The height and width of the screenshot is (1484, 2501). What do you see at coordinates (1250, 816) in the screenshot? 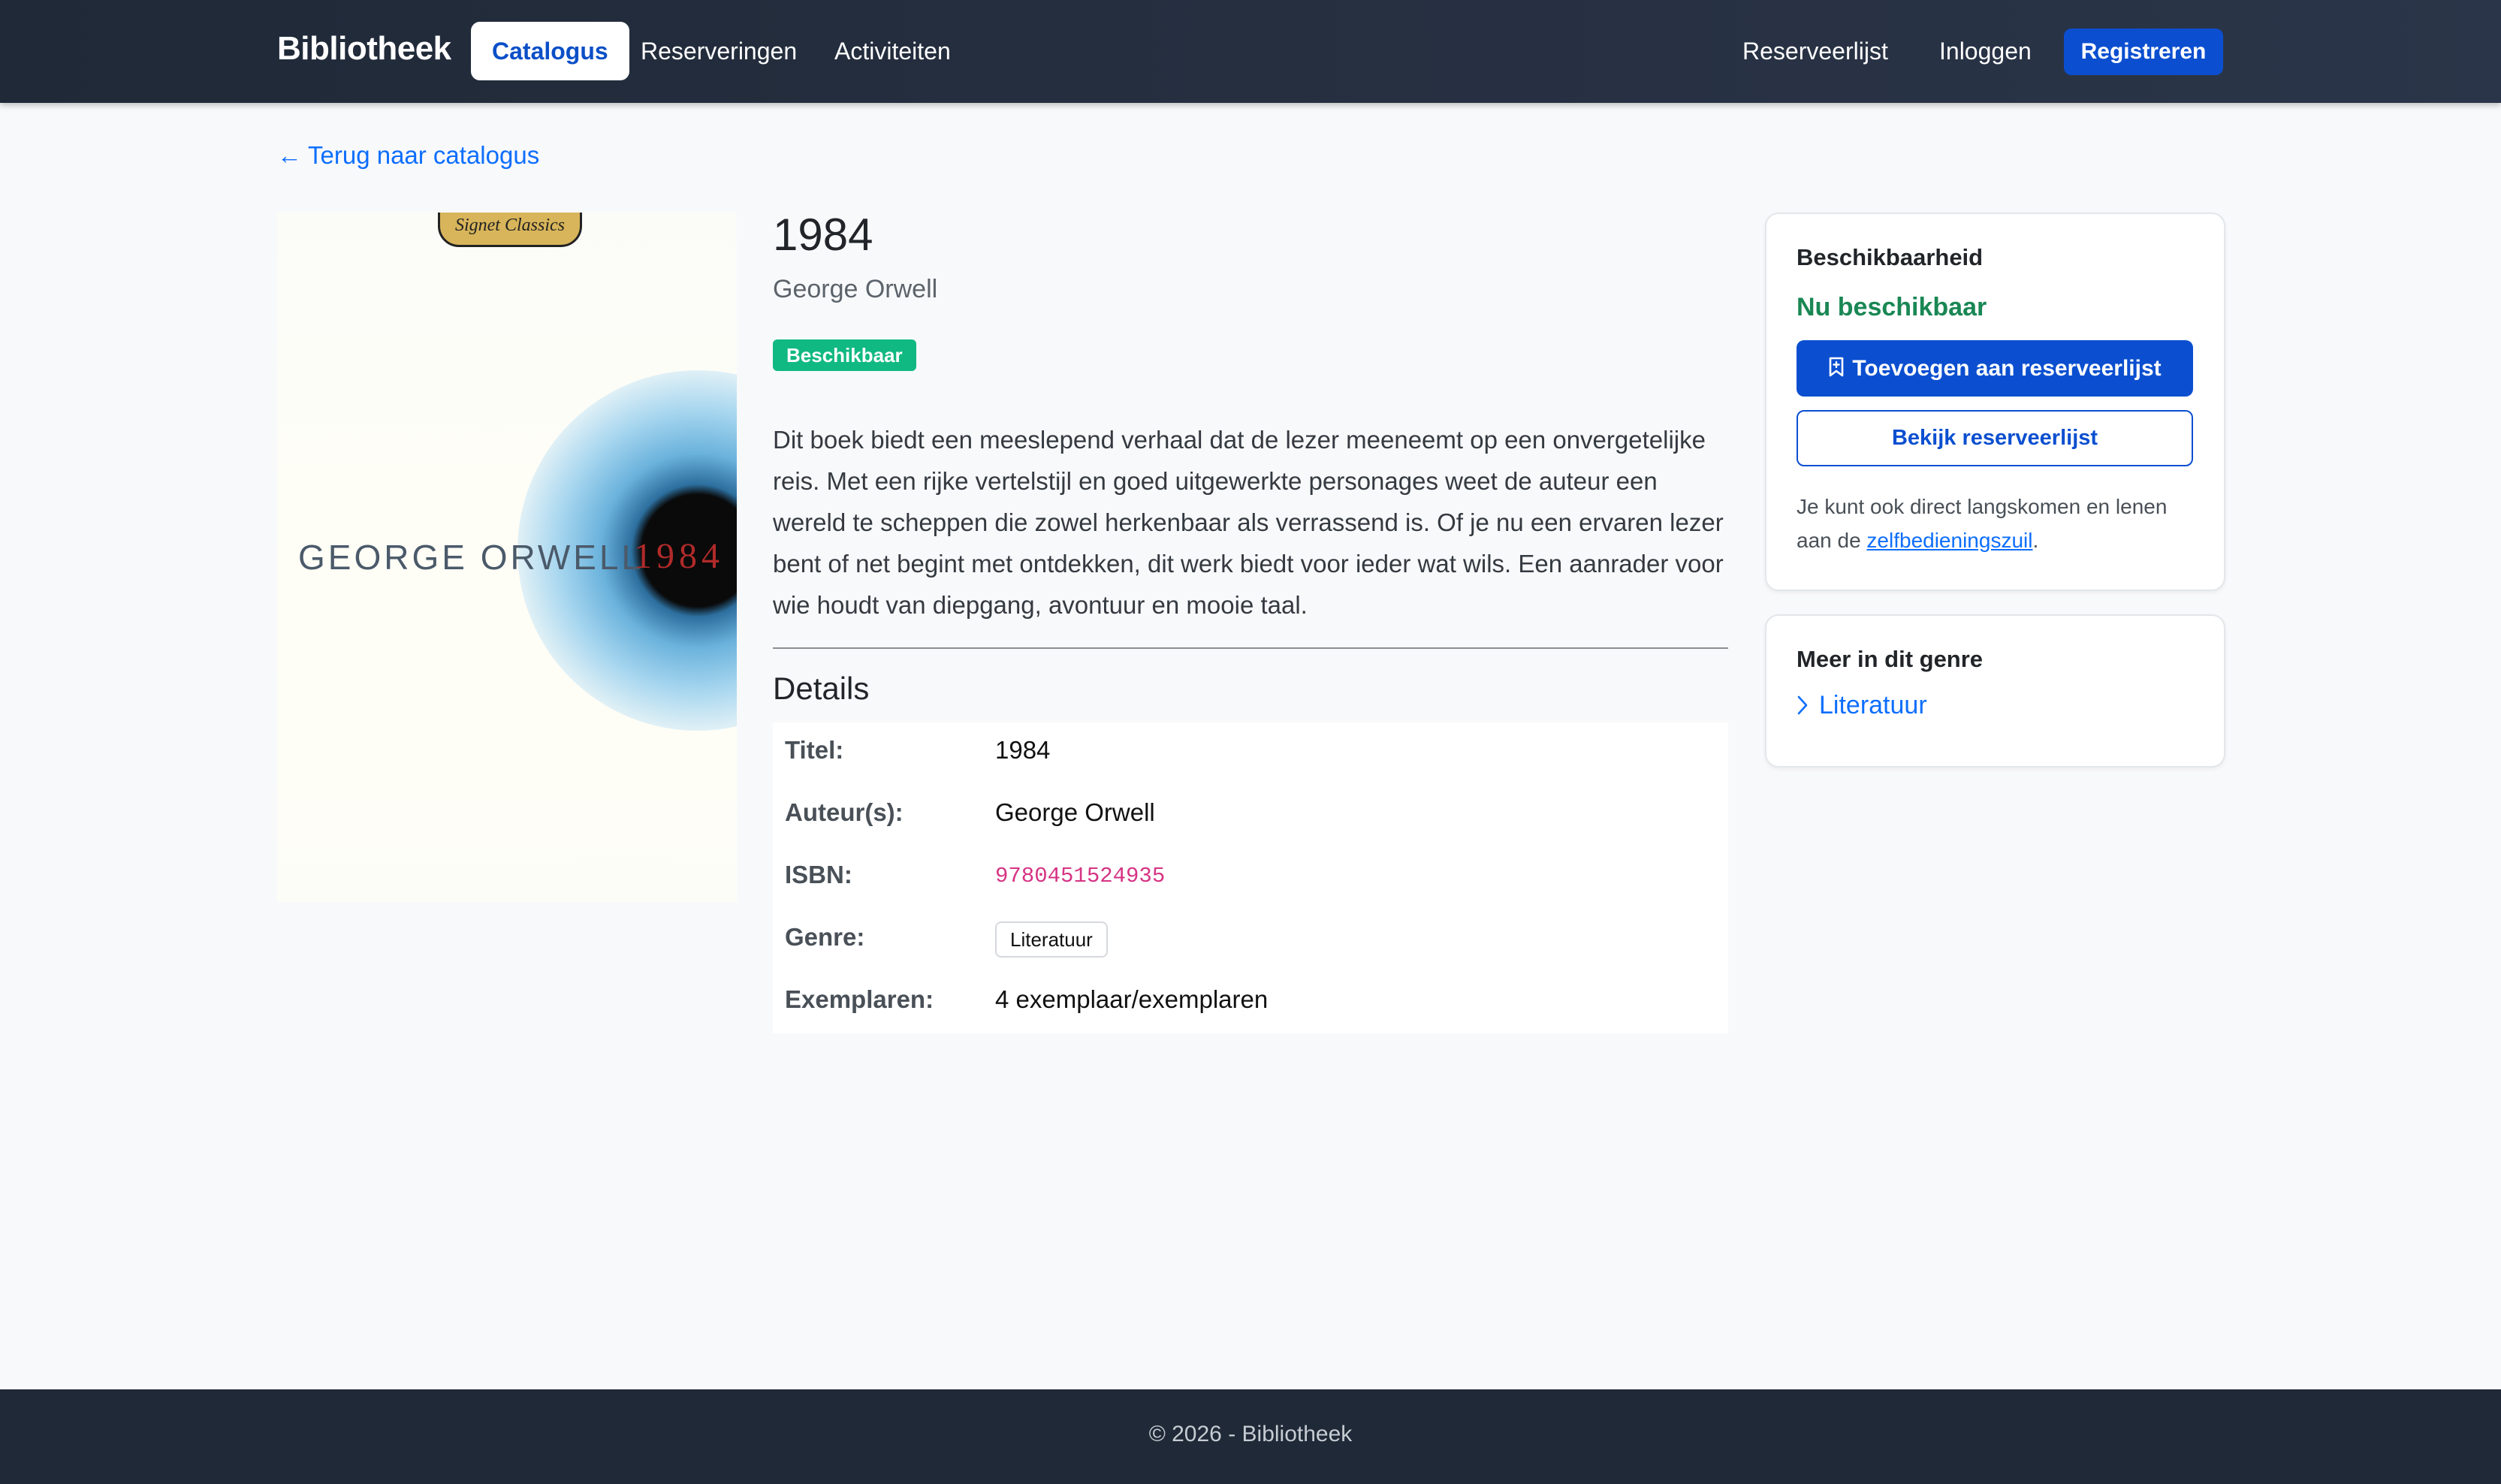
I see `details-row-author: Auteur(s): George Orwell` at bounding box center [1250, 816].